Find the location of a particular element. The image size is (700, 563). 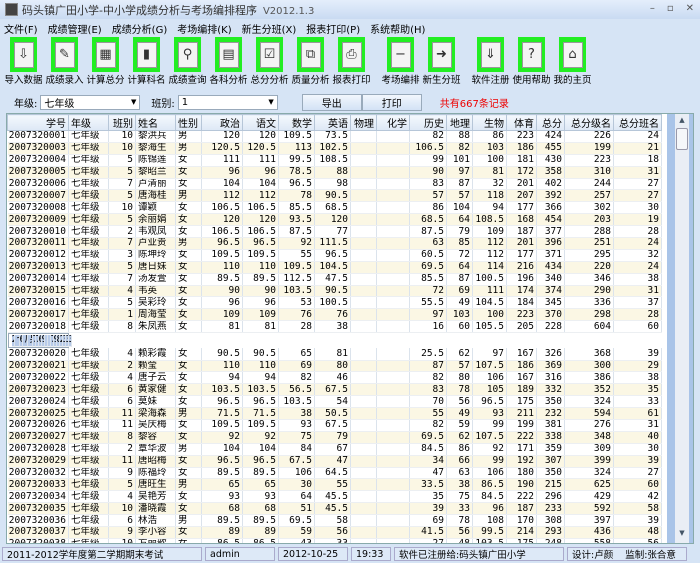

scroll-down-icon: ▼ is located at coordinates (682, 533).